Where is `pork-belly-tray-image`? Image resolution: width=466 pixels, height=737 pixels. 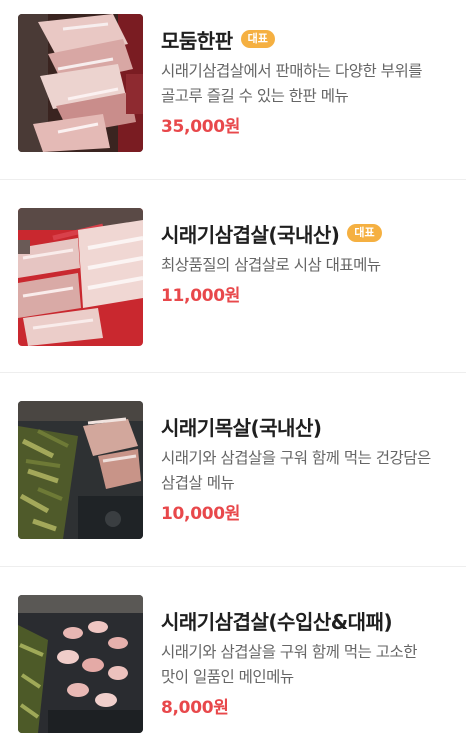 pork-belly-tray-image is located at coordinates (80, 277).